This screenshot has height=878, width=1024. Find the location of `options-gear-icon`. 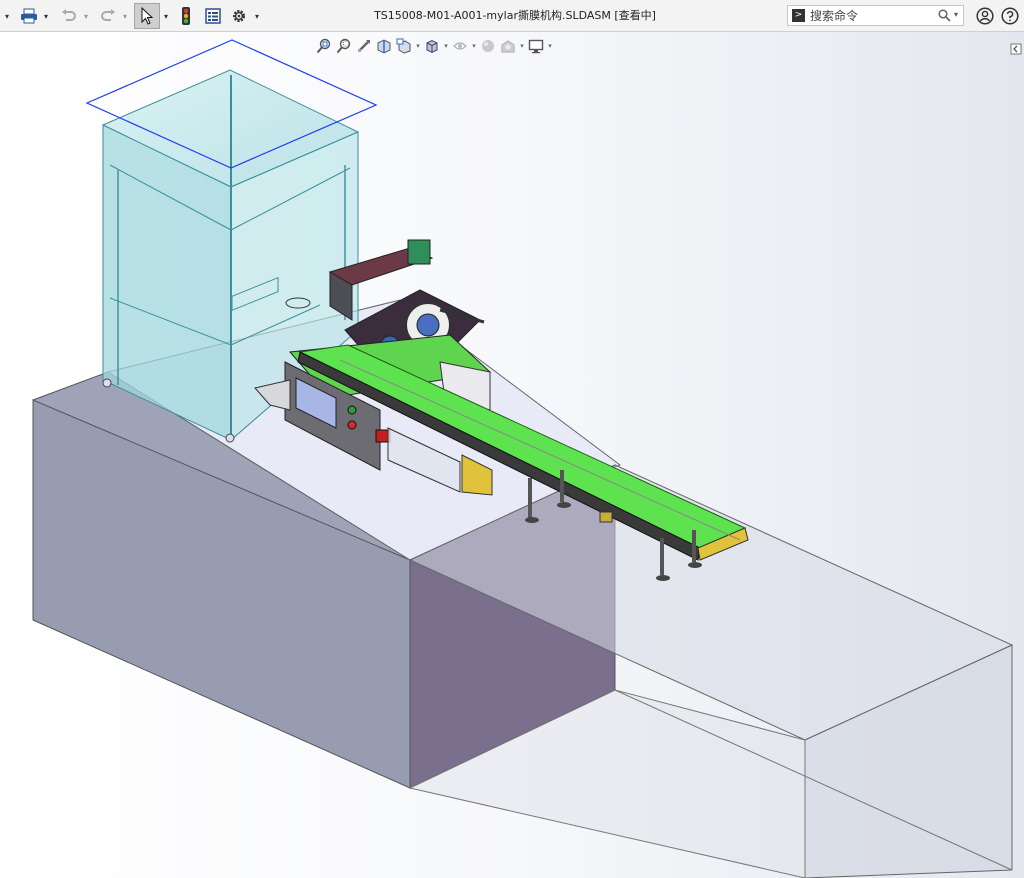

options-gear-icon is located at coordinates (239, 16).